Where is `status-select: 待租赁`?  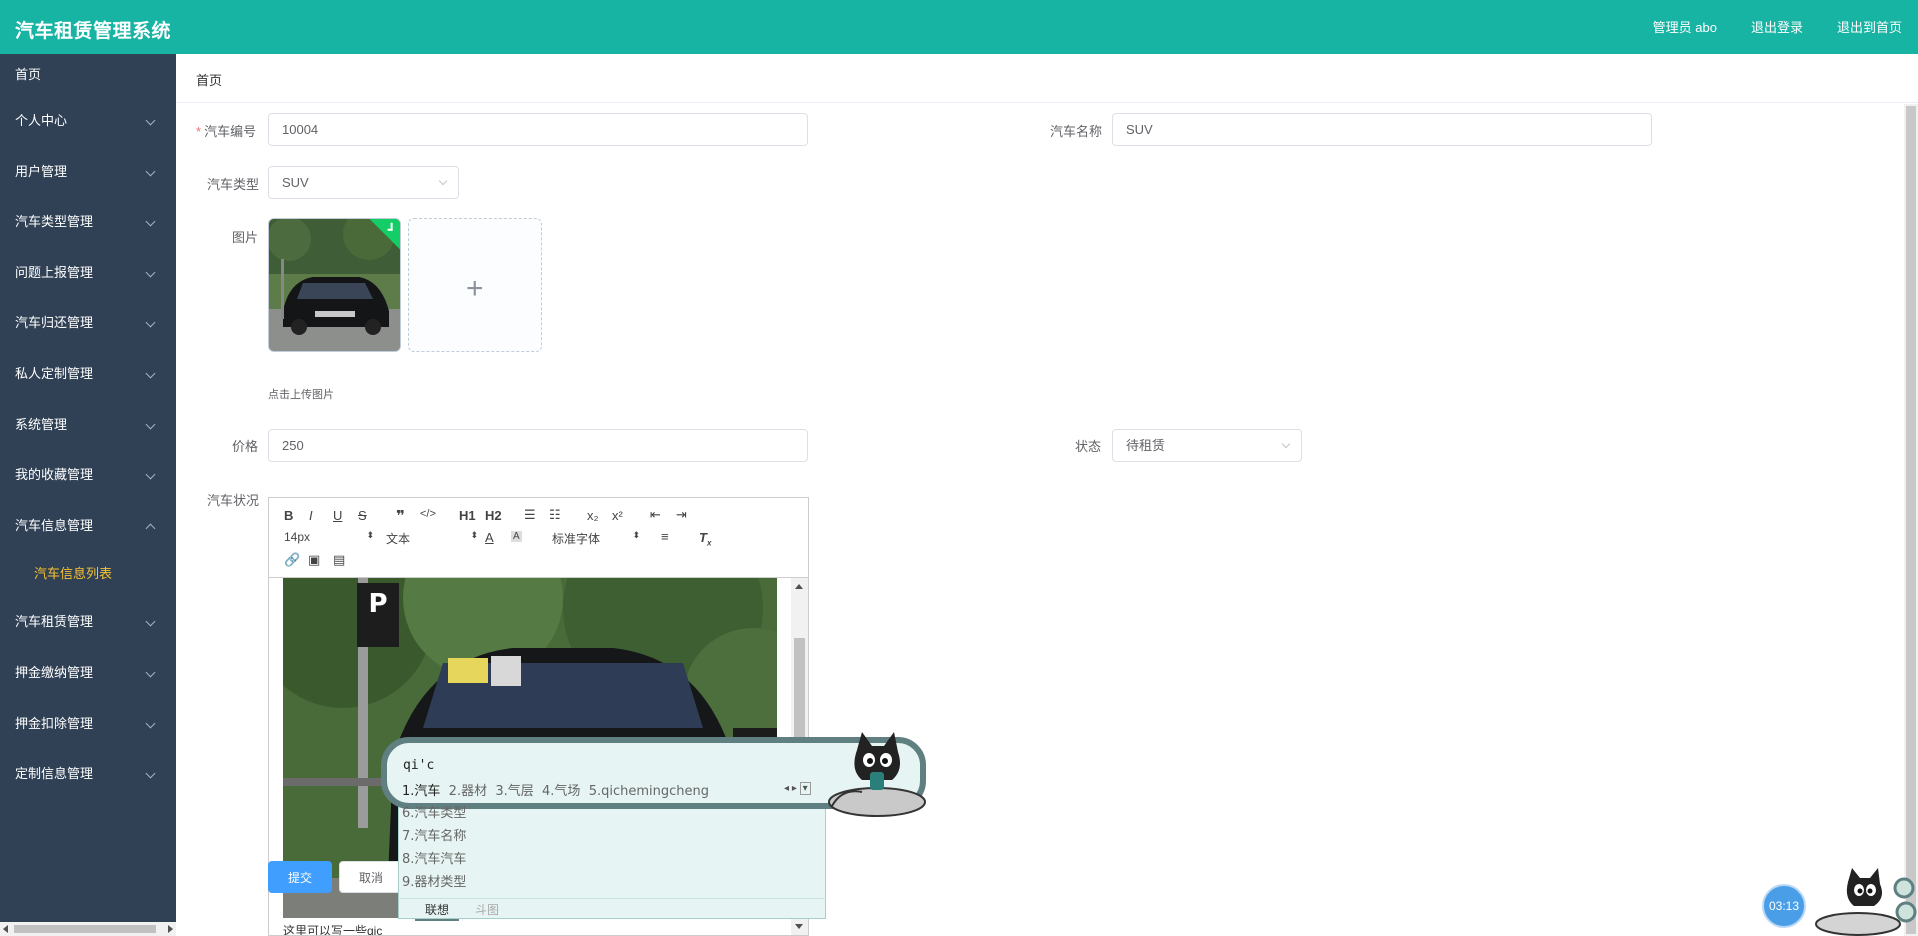 status-select: 待租赁 is located at coordinates (1207, 445).